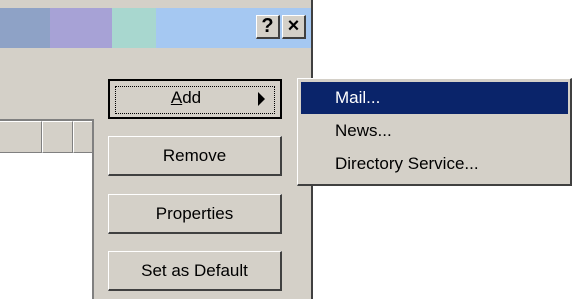 The image size is (579, 299). What do you see at coordinates (195, 214) in the screenshot?
I see `properties-button: Properties` at bounding box center [195, 214].